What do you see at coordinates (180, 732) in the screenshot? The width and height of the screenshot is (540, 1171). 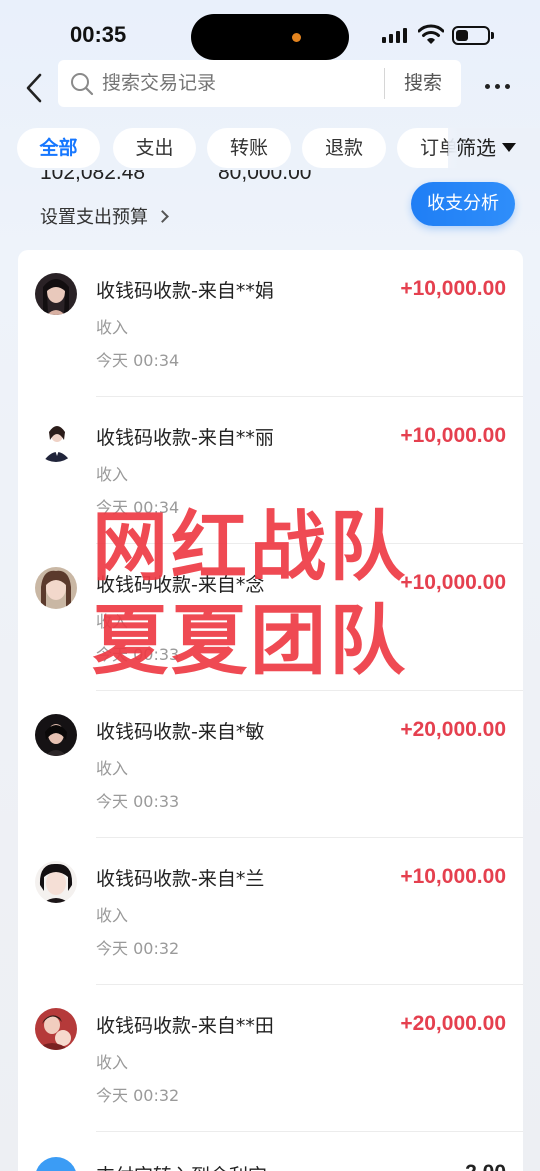 I see `transaction-title: 收钱码收款-来自*敏` at bounding box center [180, 732].